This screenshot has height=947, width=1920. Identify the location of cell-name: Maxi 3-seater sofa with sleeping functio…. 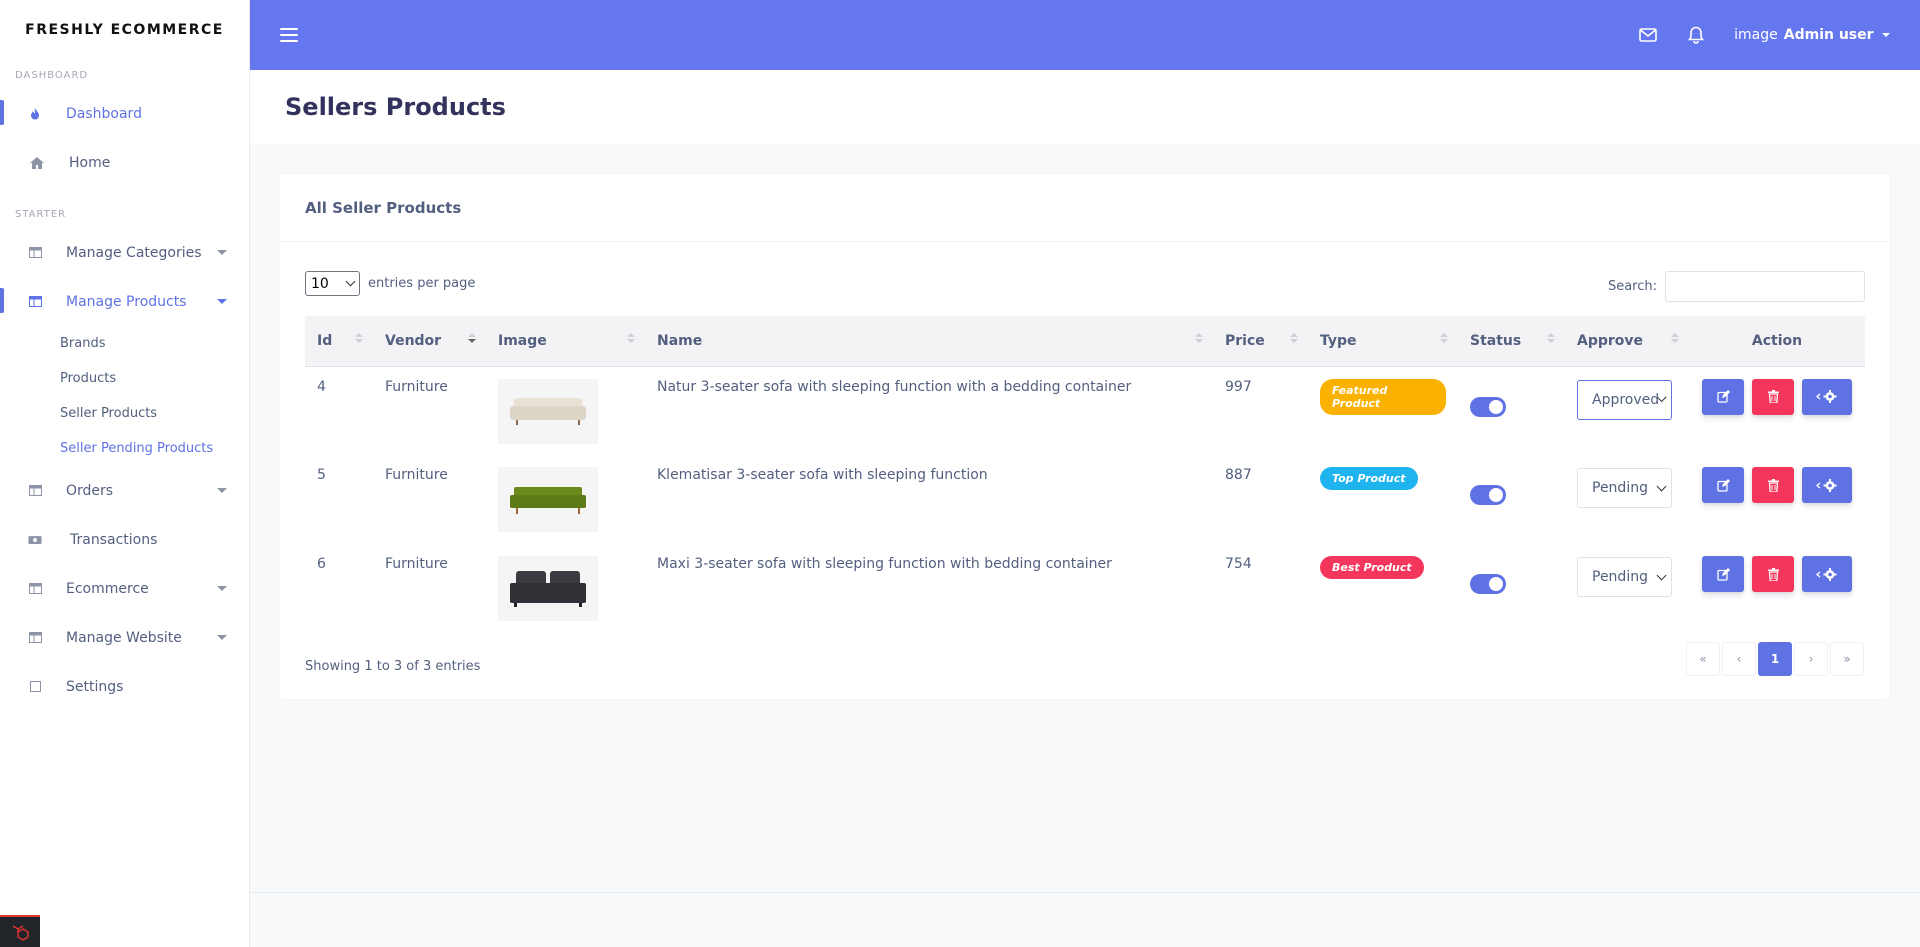
(884, 564).